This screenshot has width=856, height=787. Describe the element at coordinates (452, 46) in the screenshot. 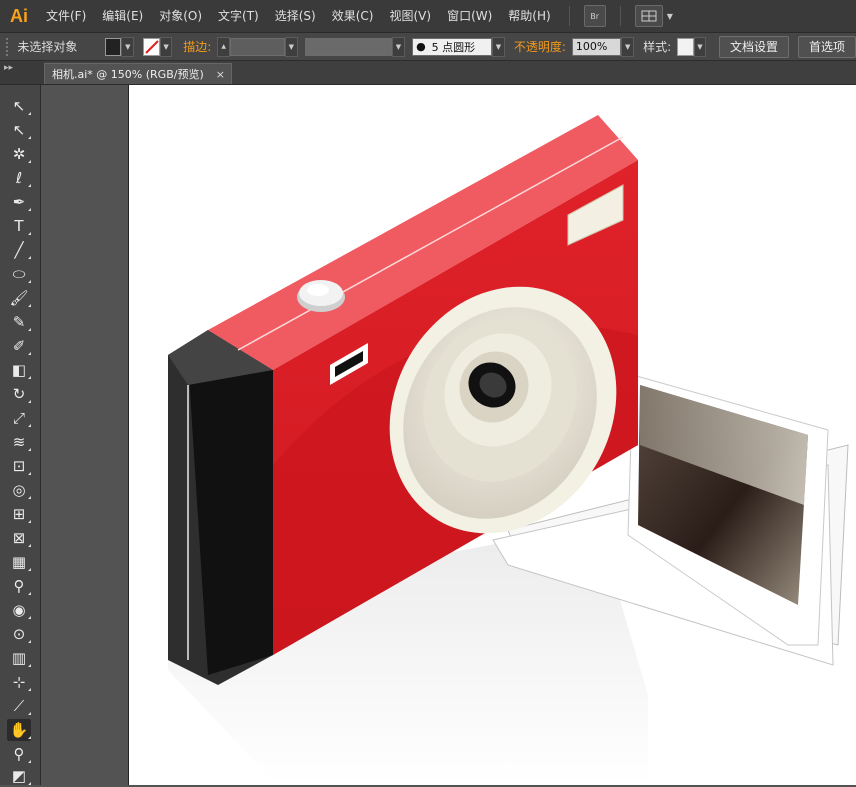

I see `brush-definition-field: ● 5 点圆形` at that location.